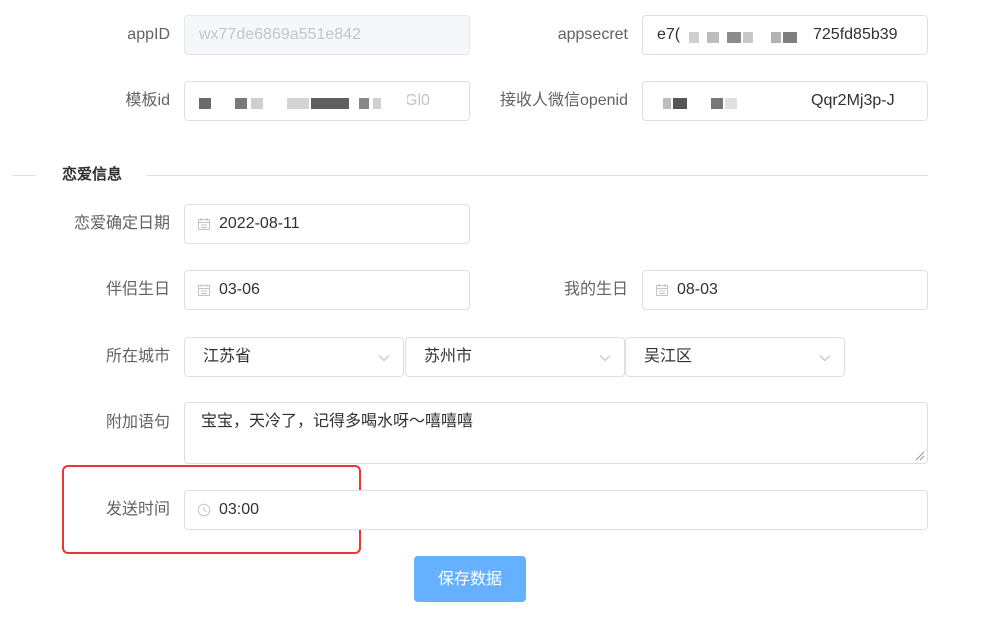 This screenshot has height=629, width=1000. I want to click on openid-value-end: Qqr2Mj3p-J, so click(853, 100).